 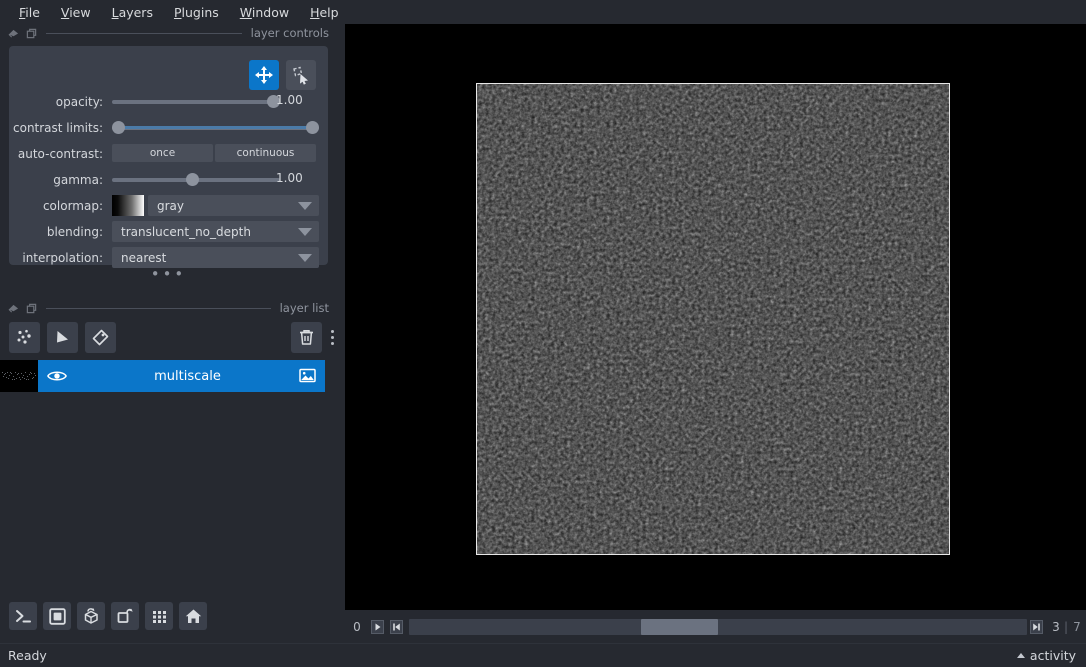 I want to click on grid-view-button, so click(x=159, y=616).